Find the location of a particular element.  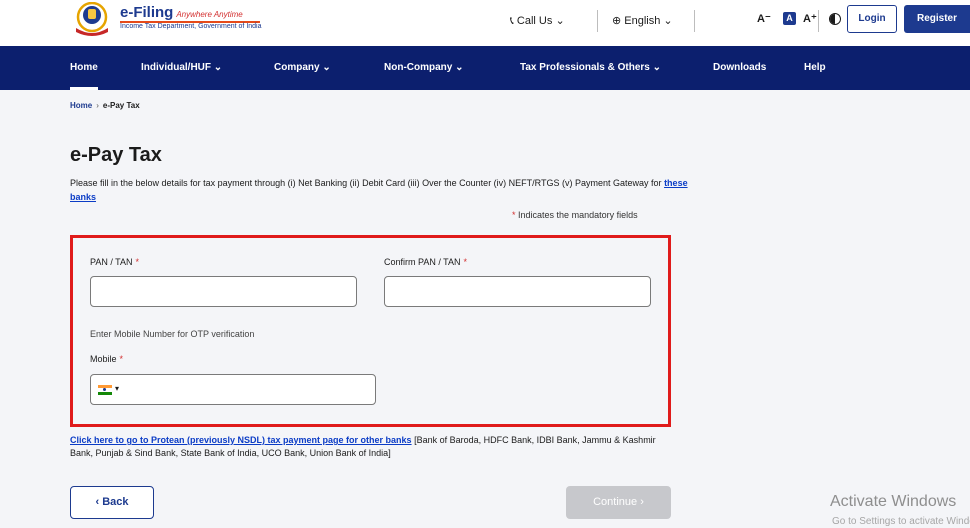

call-us-menu: 📞︎ Call Us ⌄ is located at coordinates (537, 21).